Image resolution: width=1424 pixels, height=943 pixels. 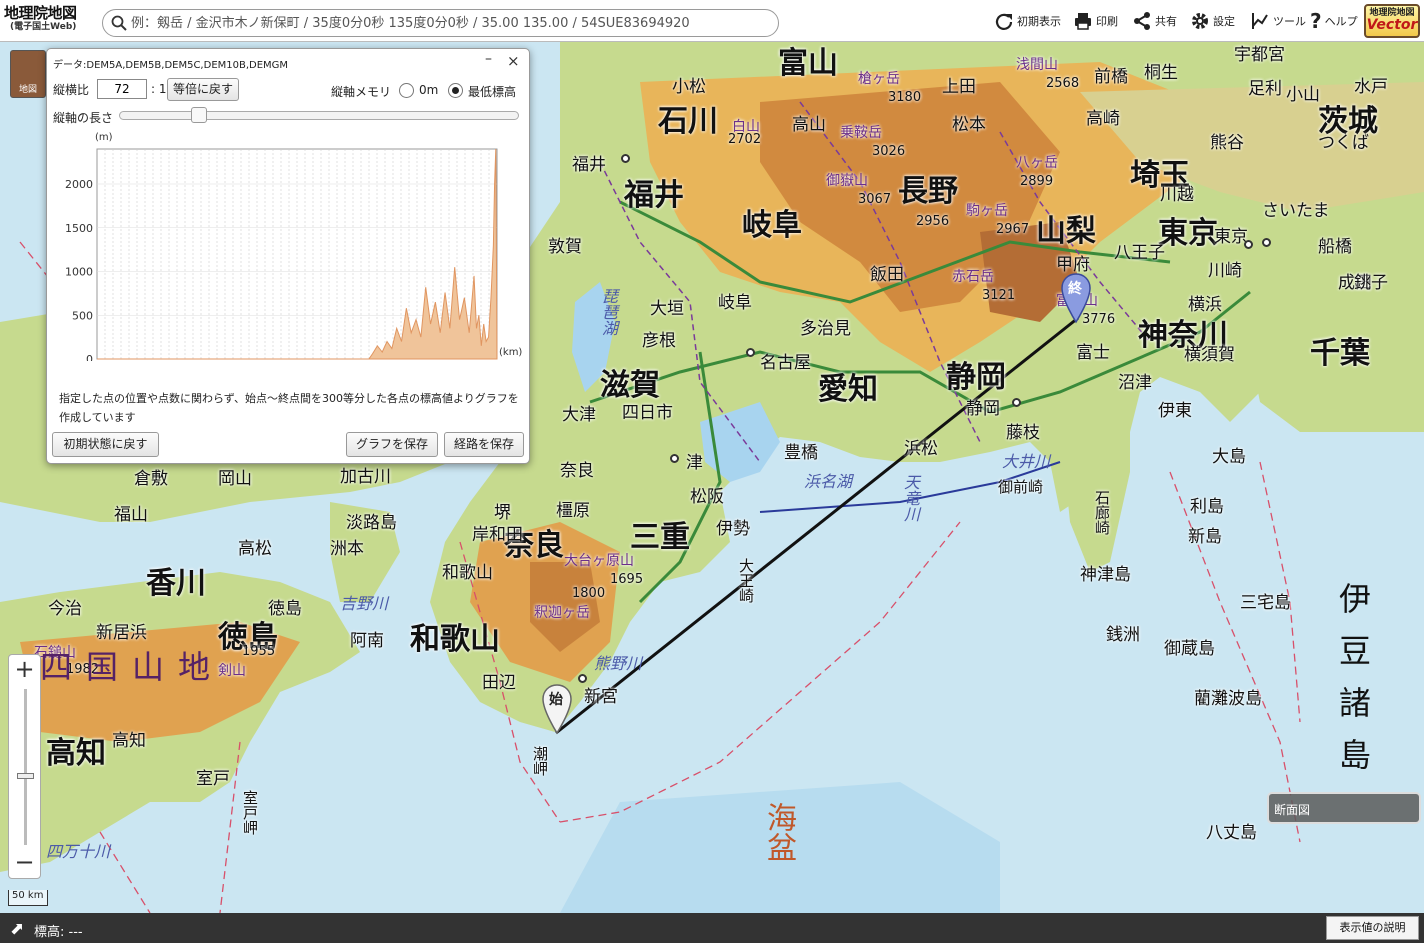 What do you see at coordinates (1095, 21) in the screenshot?
I see `print-button: 印刷` at bounding box center [1095, 21].